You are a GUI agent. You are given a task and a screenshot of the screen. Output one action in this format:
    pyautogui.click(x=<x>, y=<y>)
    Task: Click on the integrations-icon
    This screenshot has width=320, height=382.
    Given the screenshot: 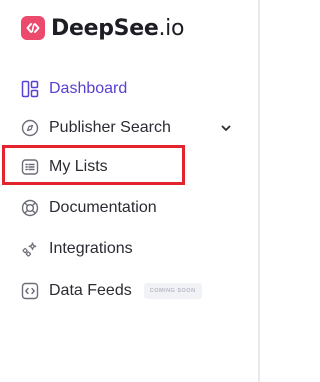 What is the action you would take?
    pyautogui.click(x=30, y=249)
    